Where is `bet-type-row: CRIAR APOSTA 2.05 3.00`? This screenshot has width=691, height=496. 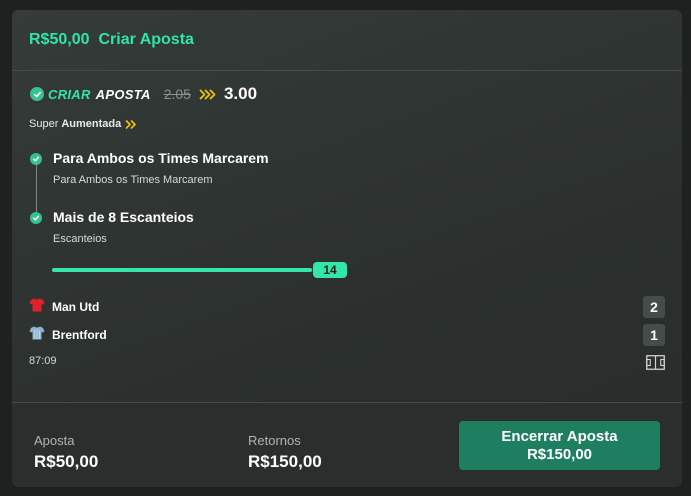 bet-type-row: CRIAR APOSTA 2.05 3.00 is located at coordinates (143, 94).